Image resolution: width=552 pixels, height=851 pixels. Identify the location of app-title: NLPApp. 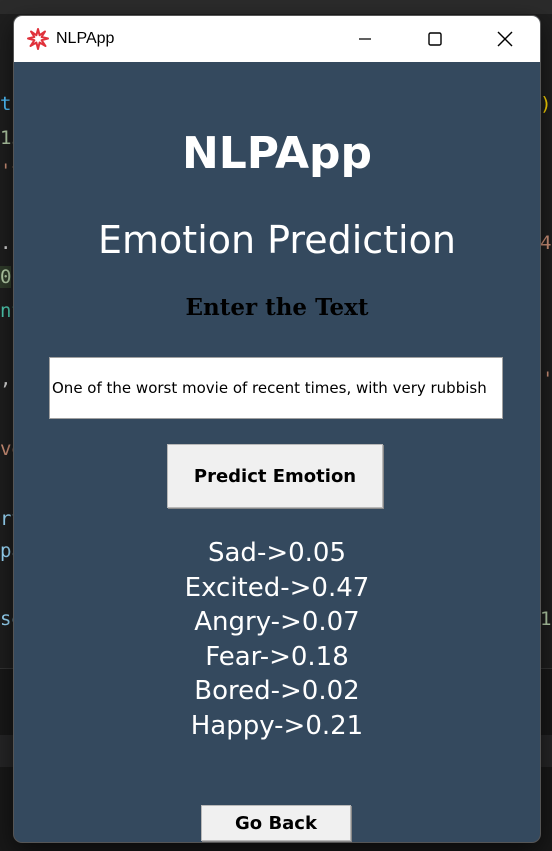
(277, 153).